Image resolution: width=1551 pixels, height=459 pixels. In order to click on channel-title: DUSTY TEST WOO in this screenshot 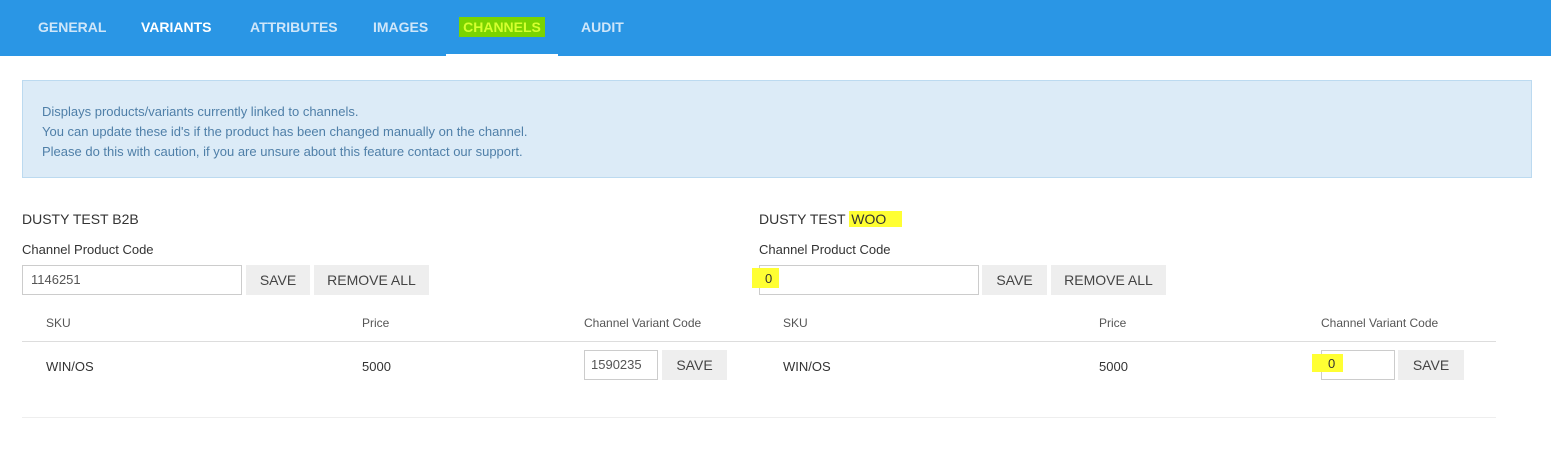, I will do `click(831, 219)`.